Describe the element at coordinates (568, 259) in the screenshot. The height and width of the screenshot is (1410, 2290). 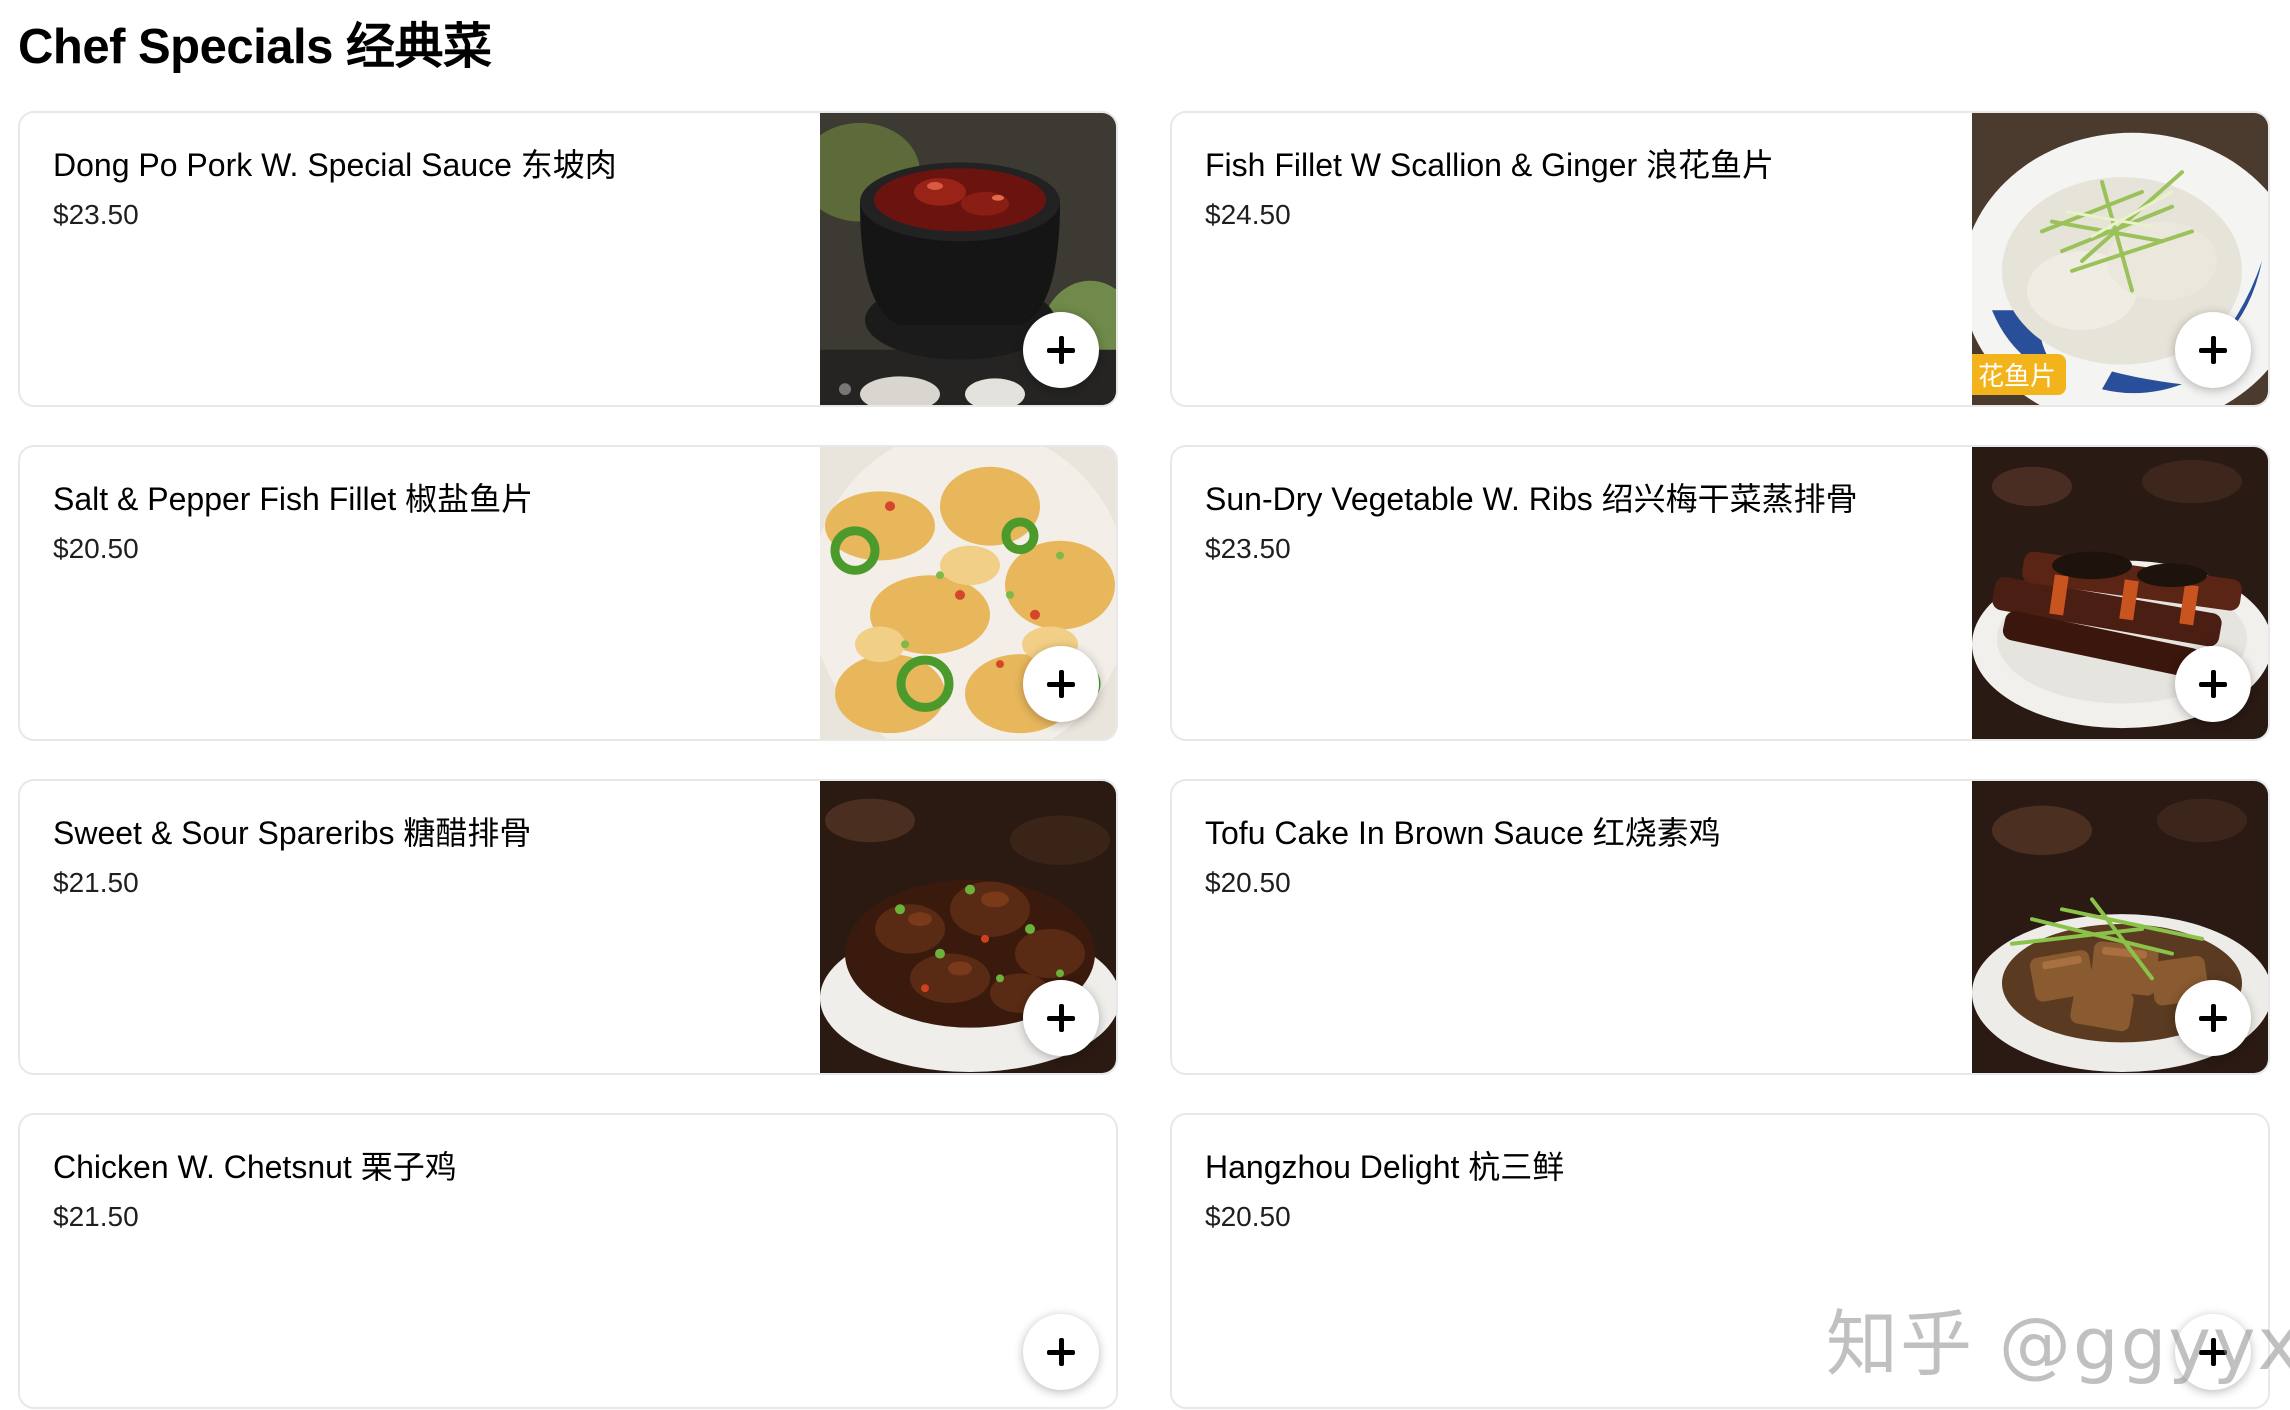
I see `menu-item-card: Dong Po Pork W. Special Sauce 东坡肉 $23.50` at that location.